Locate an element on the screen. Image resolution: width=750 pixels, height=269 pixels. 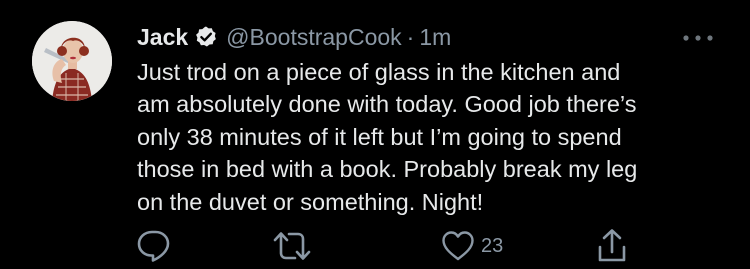
tweet-header: Jack @BootstrapCook · 1m is located at coordinates (294, 37).